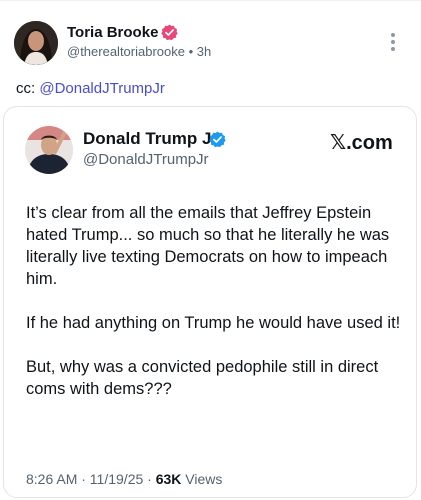 The image size is (421, 500). I want to click on author-name: Toria Brooke, so click(112, 33).